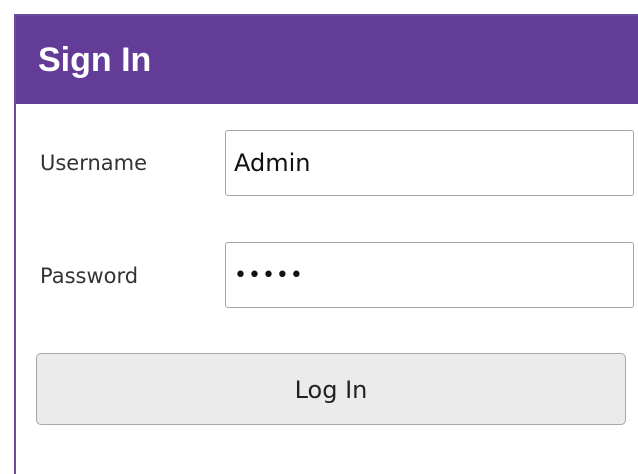 The width and height of the screenshot is (638, 474). I want to click on username-label: Username, so click(94, 163).